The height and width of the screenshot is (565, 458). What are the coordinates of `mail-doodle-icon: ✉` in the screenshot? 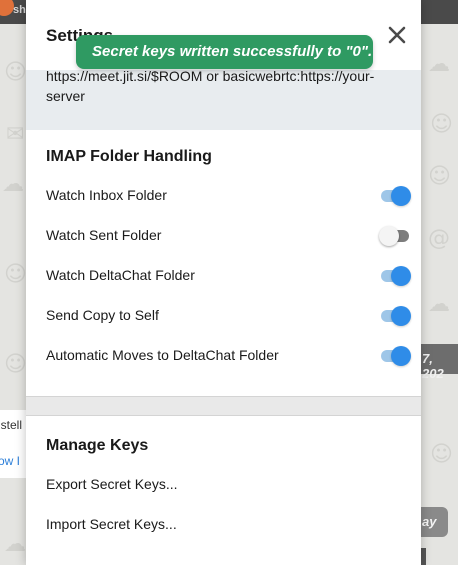 It's located at (15, 134).